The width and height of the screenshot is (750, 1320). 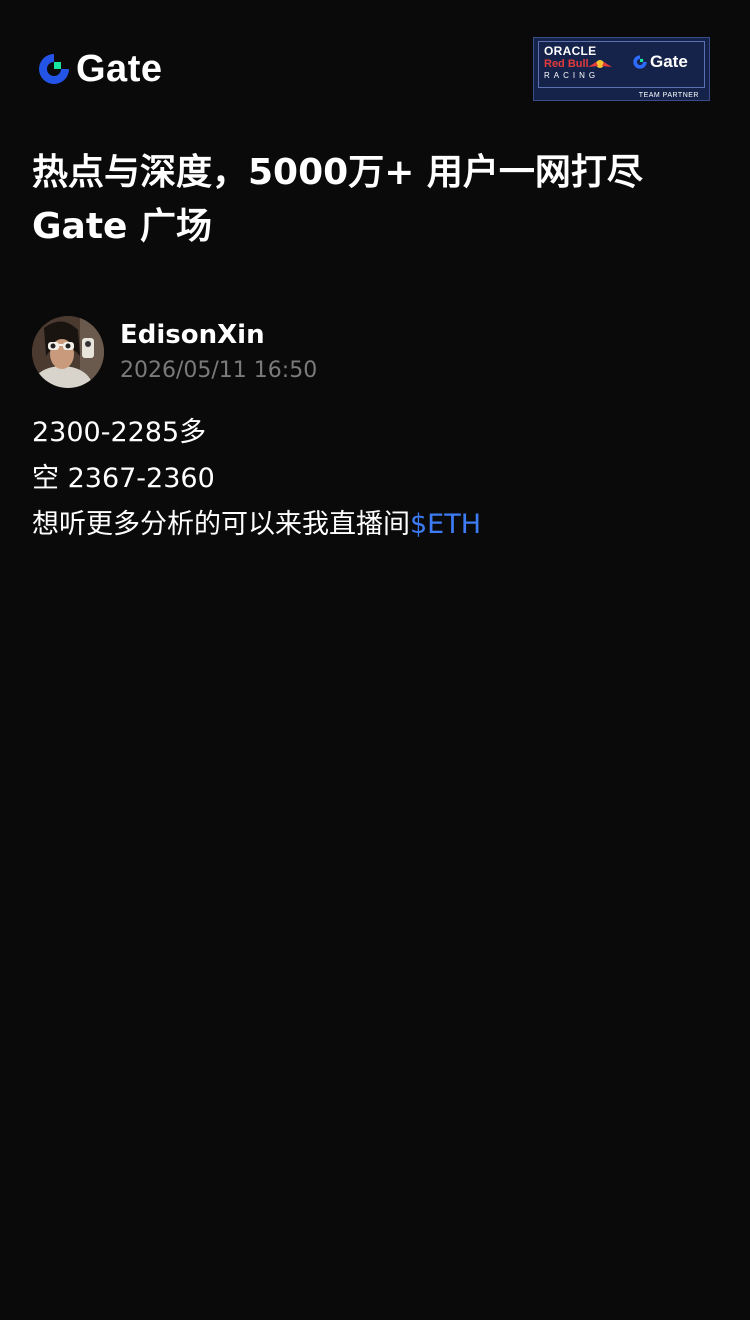 What do you see at coordinates (337, 172) in the screenshot?
I see `headline-line-1: 热点与深度，5000万+ 用户一网打尽` at bounding box center [337, 172].